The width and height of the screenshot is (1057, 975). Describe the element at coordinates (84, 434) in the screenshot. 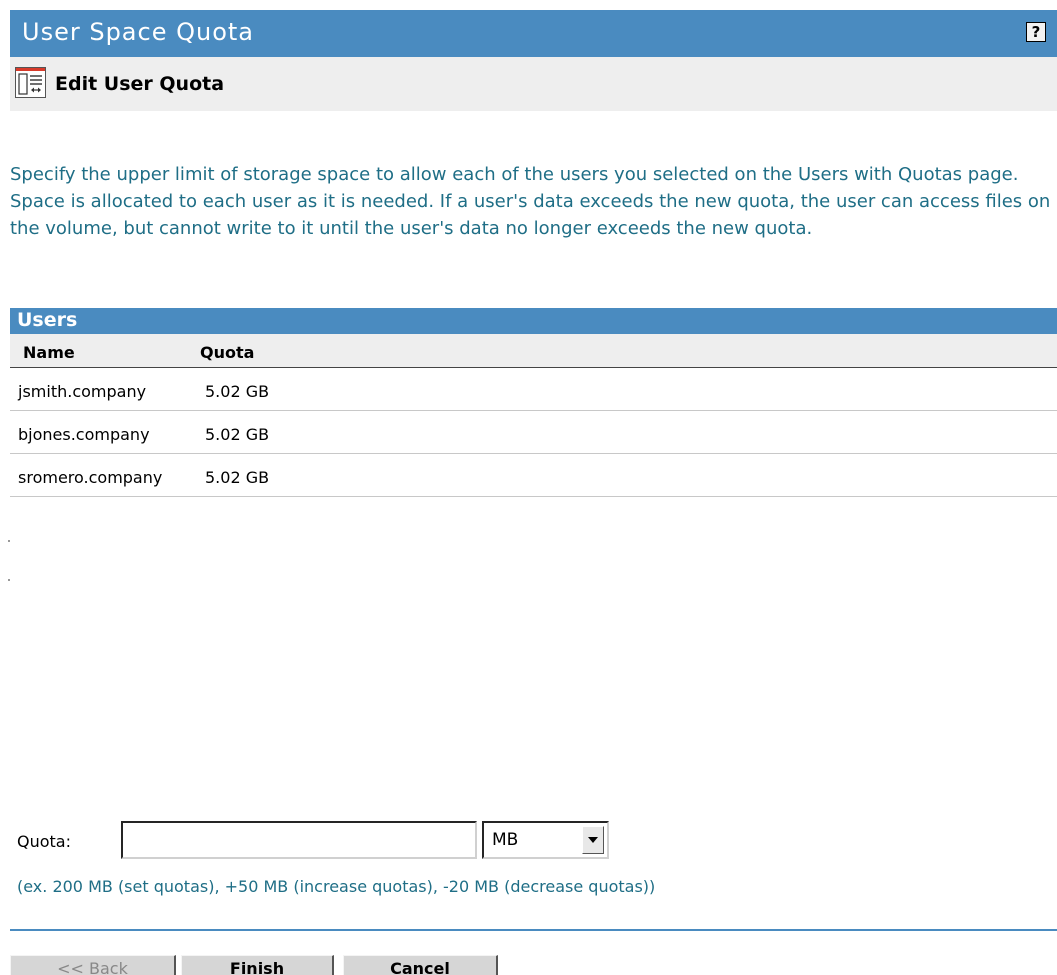

I see `user-name-cell: bjones.company` at that location.